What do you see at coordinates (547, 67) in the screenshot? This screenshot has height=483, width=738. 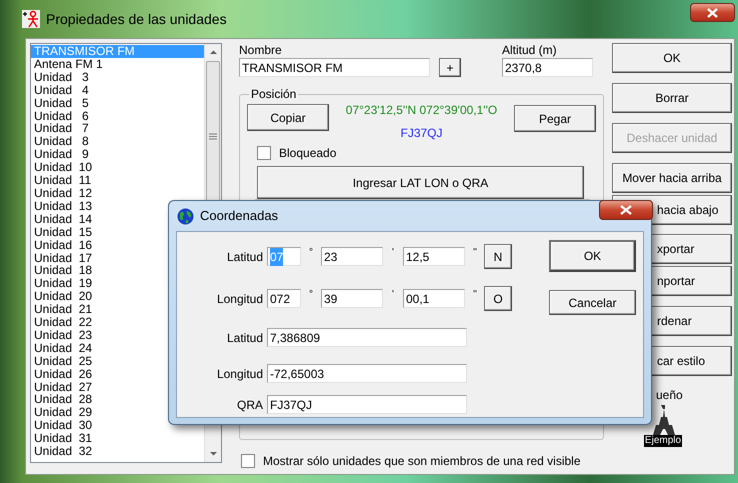 I see `altitude-field: 2370,8` at bounding box center [547, 67].